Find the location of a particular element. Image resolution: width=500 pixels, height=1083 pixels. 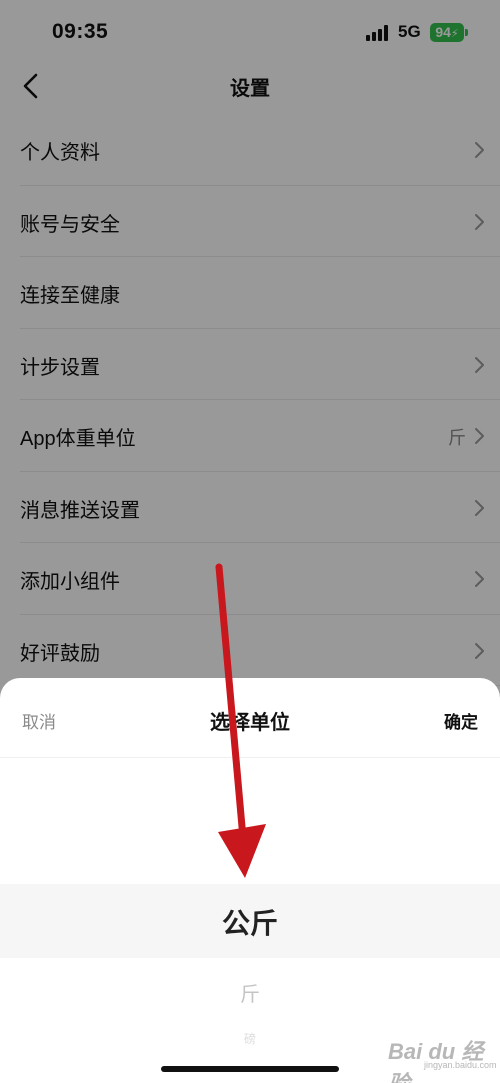

watermark-logo: Bai du 经验 jingyan.baidu.com is located at coordinates (440, 1056).